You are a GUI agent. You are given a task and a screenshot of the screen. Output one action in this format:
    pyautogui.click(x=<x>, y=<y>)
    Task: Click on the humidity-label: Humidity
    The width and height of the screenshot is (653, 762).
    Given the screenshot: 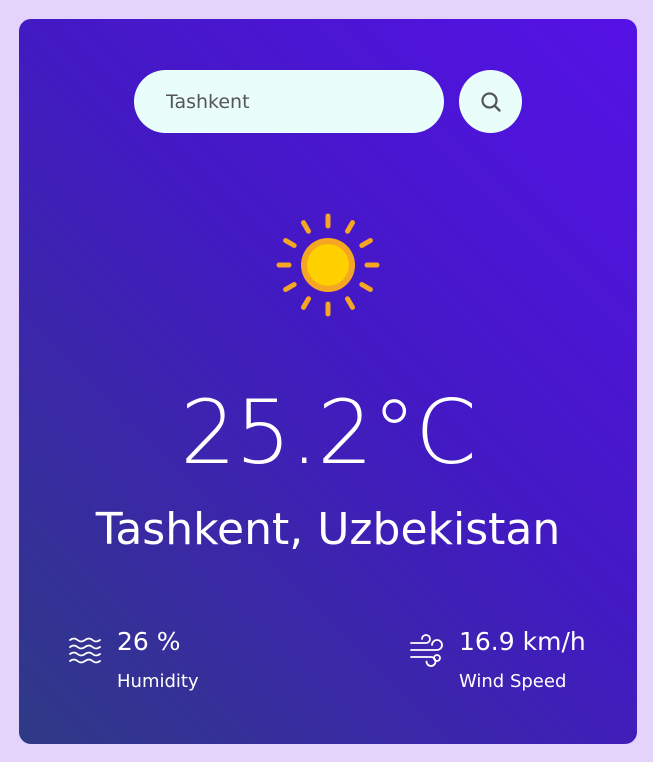 What is the action you would take?
    pyautogui.click(x=158, y=681)
    